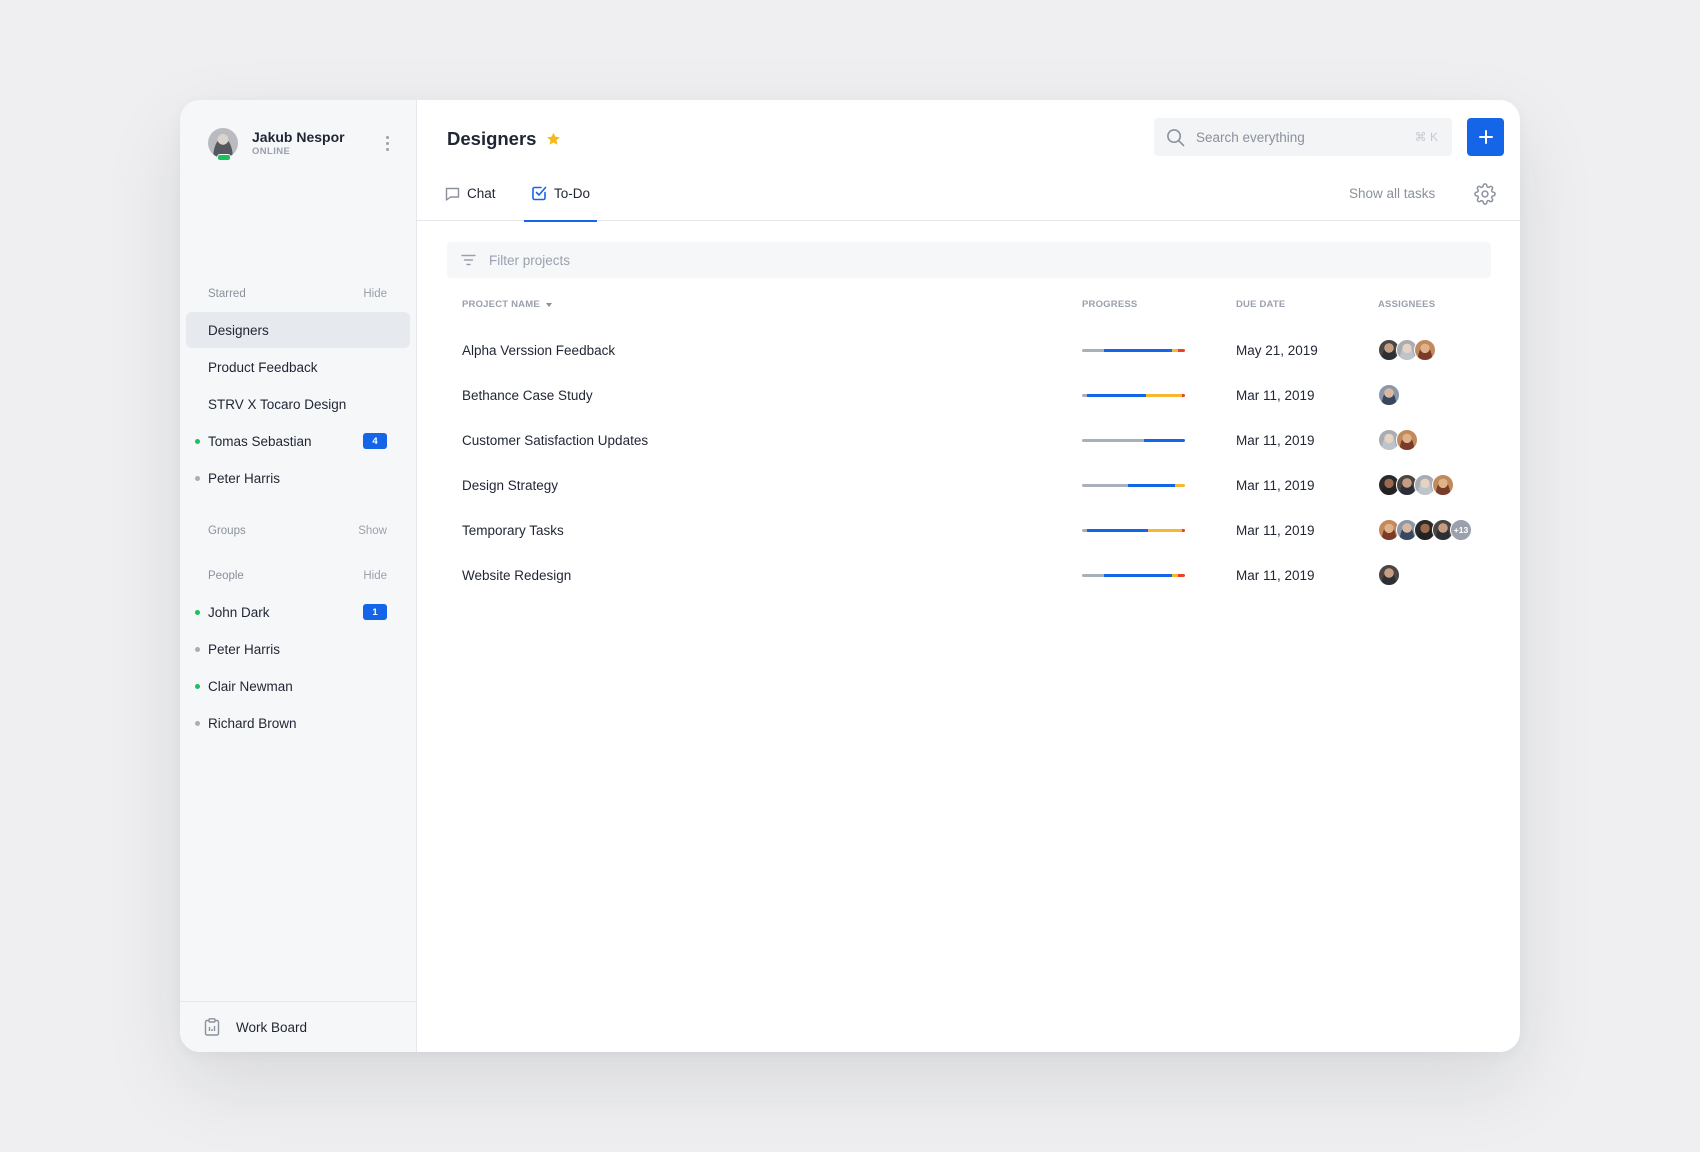  Describe the element at coordinates (527, 395) in the screenshot. I see `project-name: Bethance Case Study` at that location.